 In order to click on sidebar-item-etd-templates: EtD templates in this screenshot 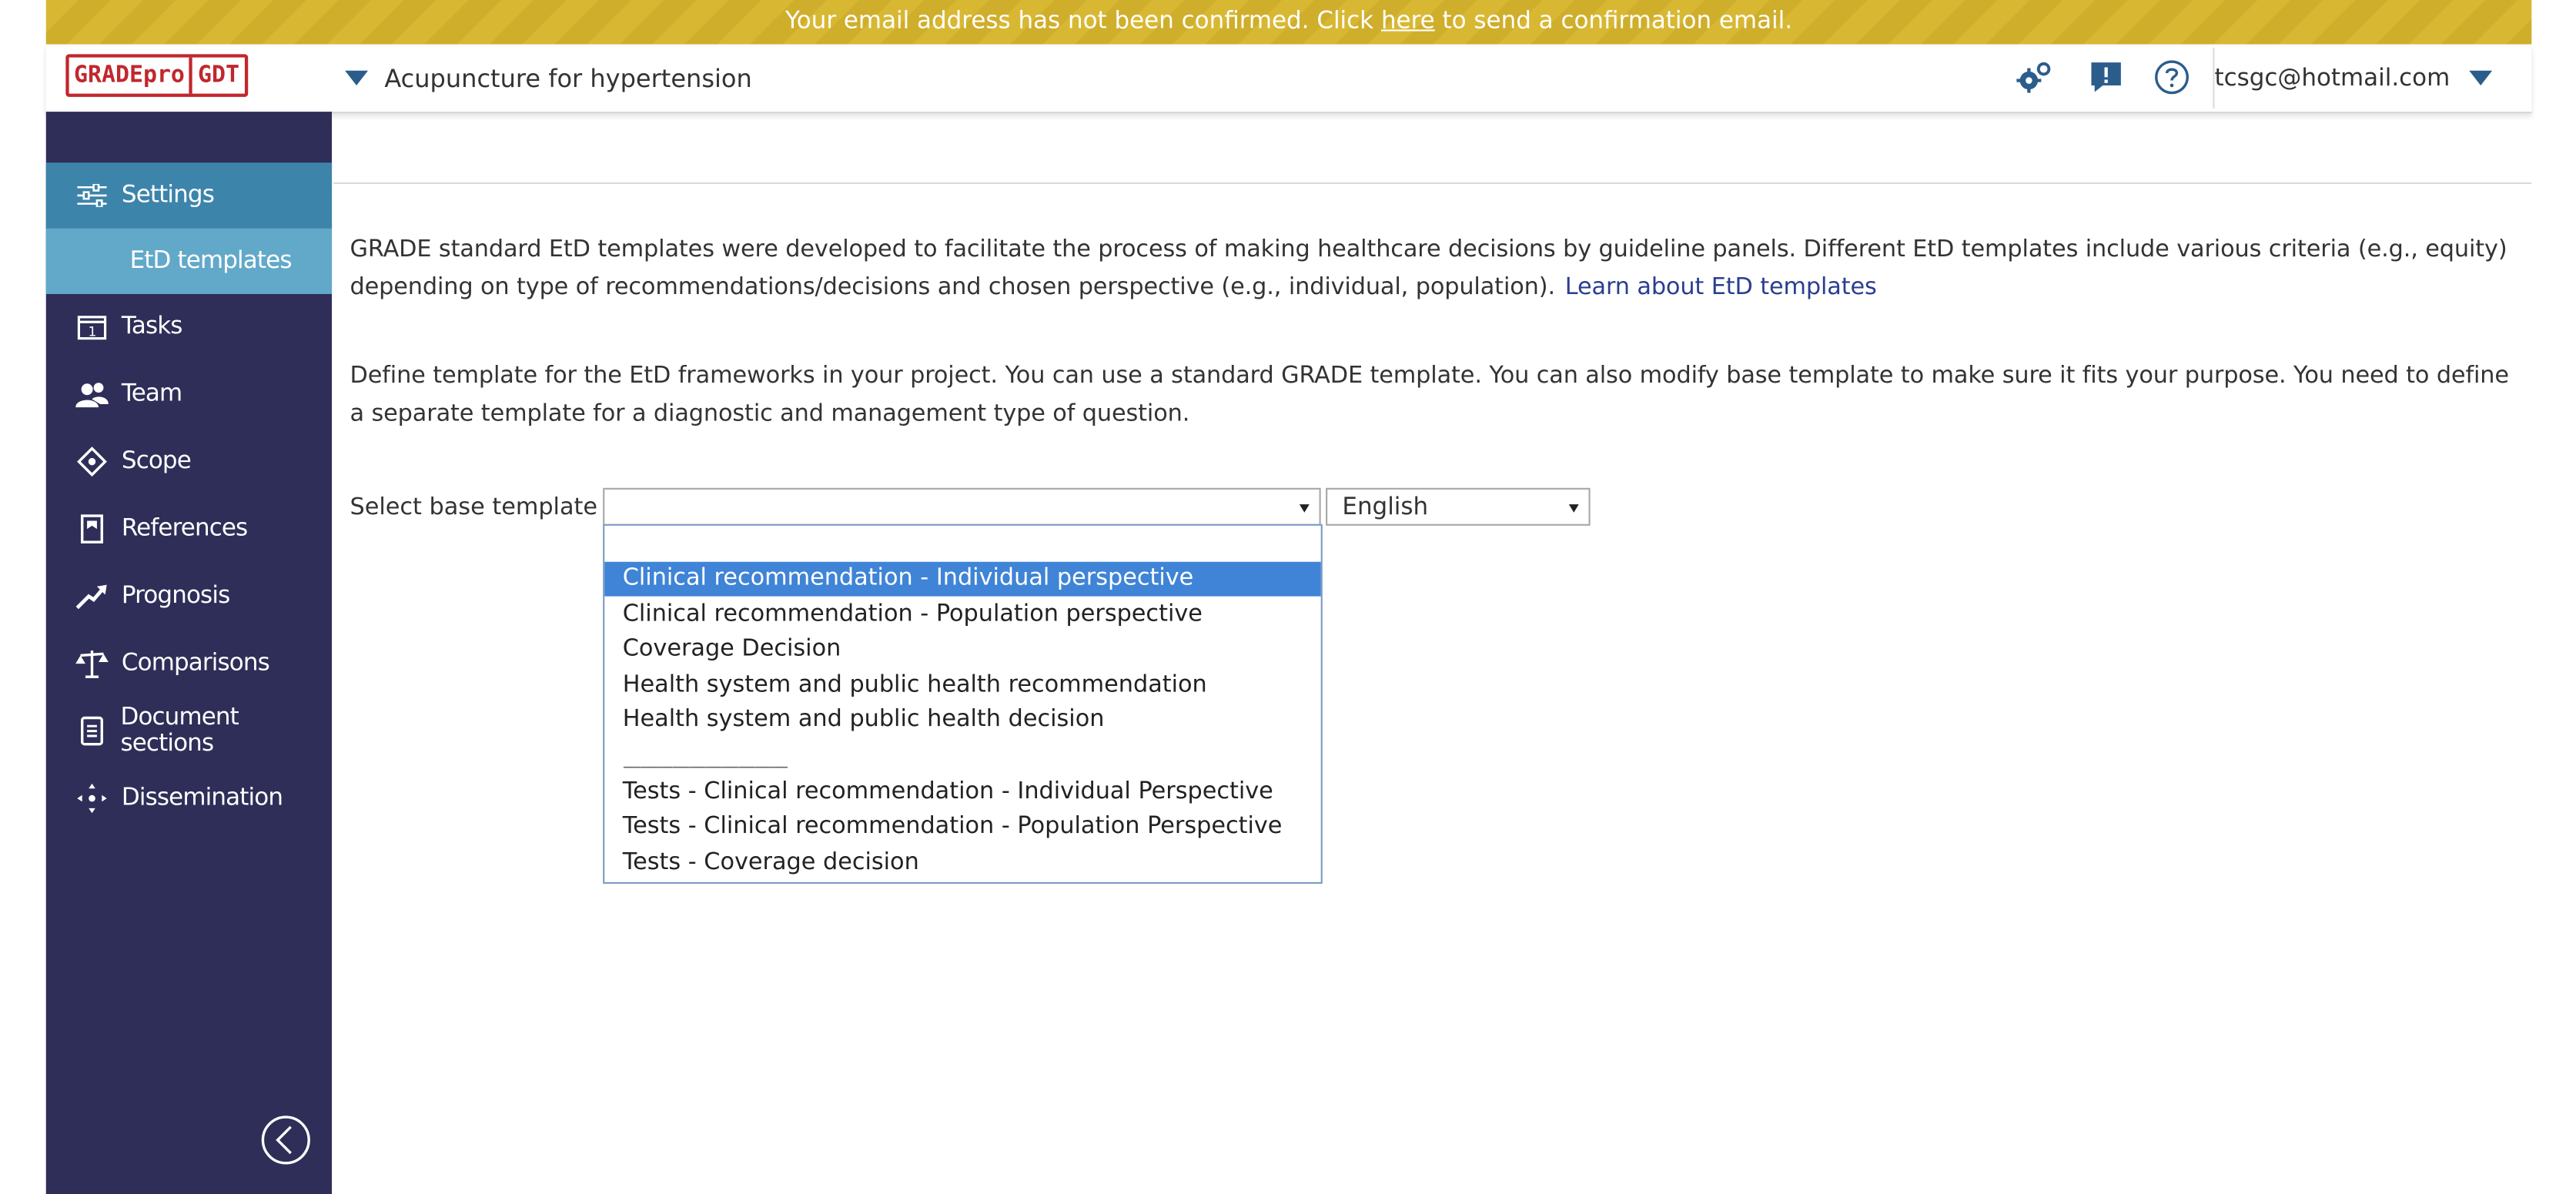, I will do `click(189, 261)`.